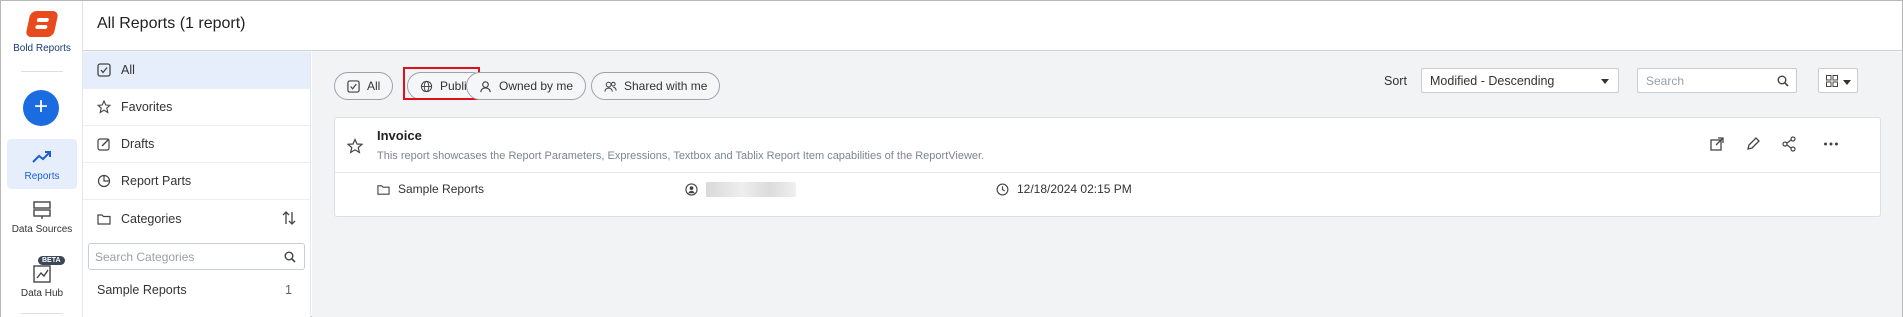 The width and height of the screenshot is (1903, 317). Describe the element at coordinates (364, 86) in the screenshot. I see `filter-chip-all: All` at that location.